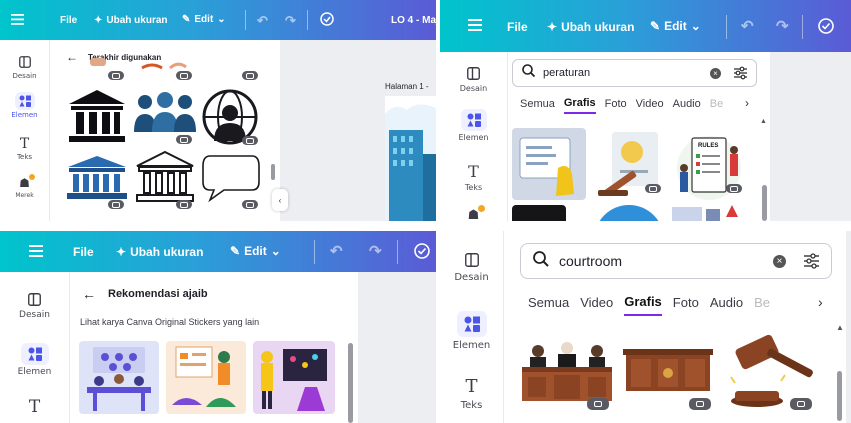  I want to click on rail-text: T, so click(34, 407).